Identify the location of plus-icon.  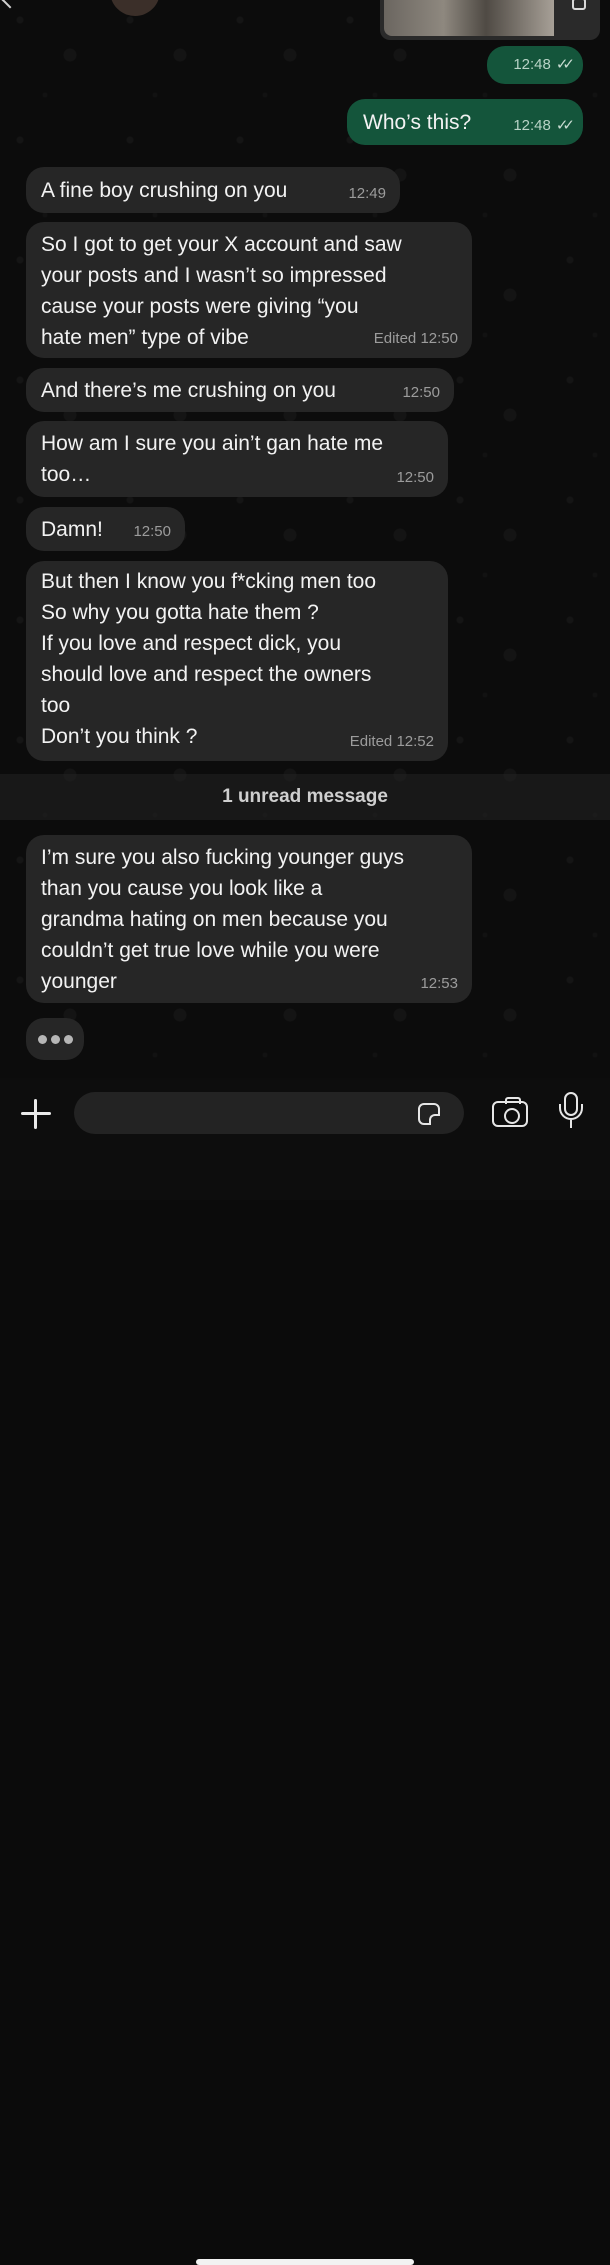
(36, 1114).